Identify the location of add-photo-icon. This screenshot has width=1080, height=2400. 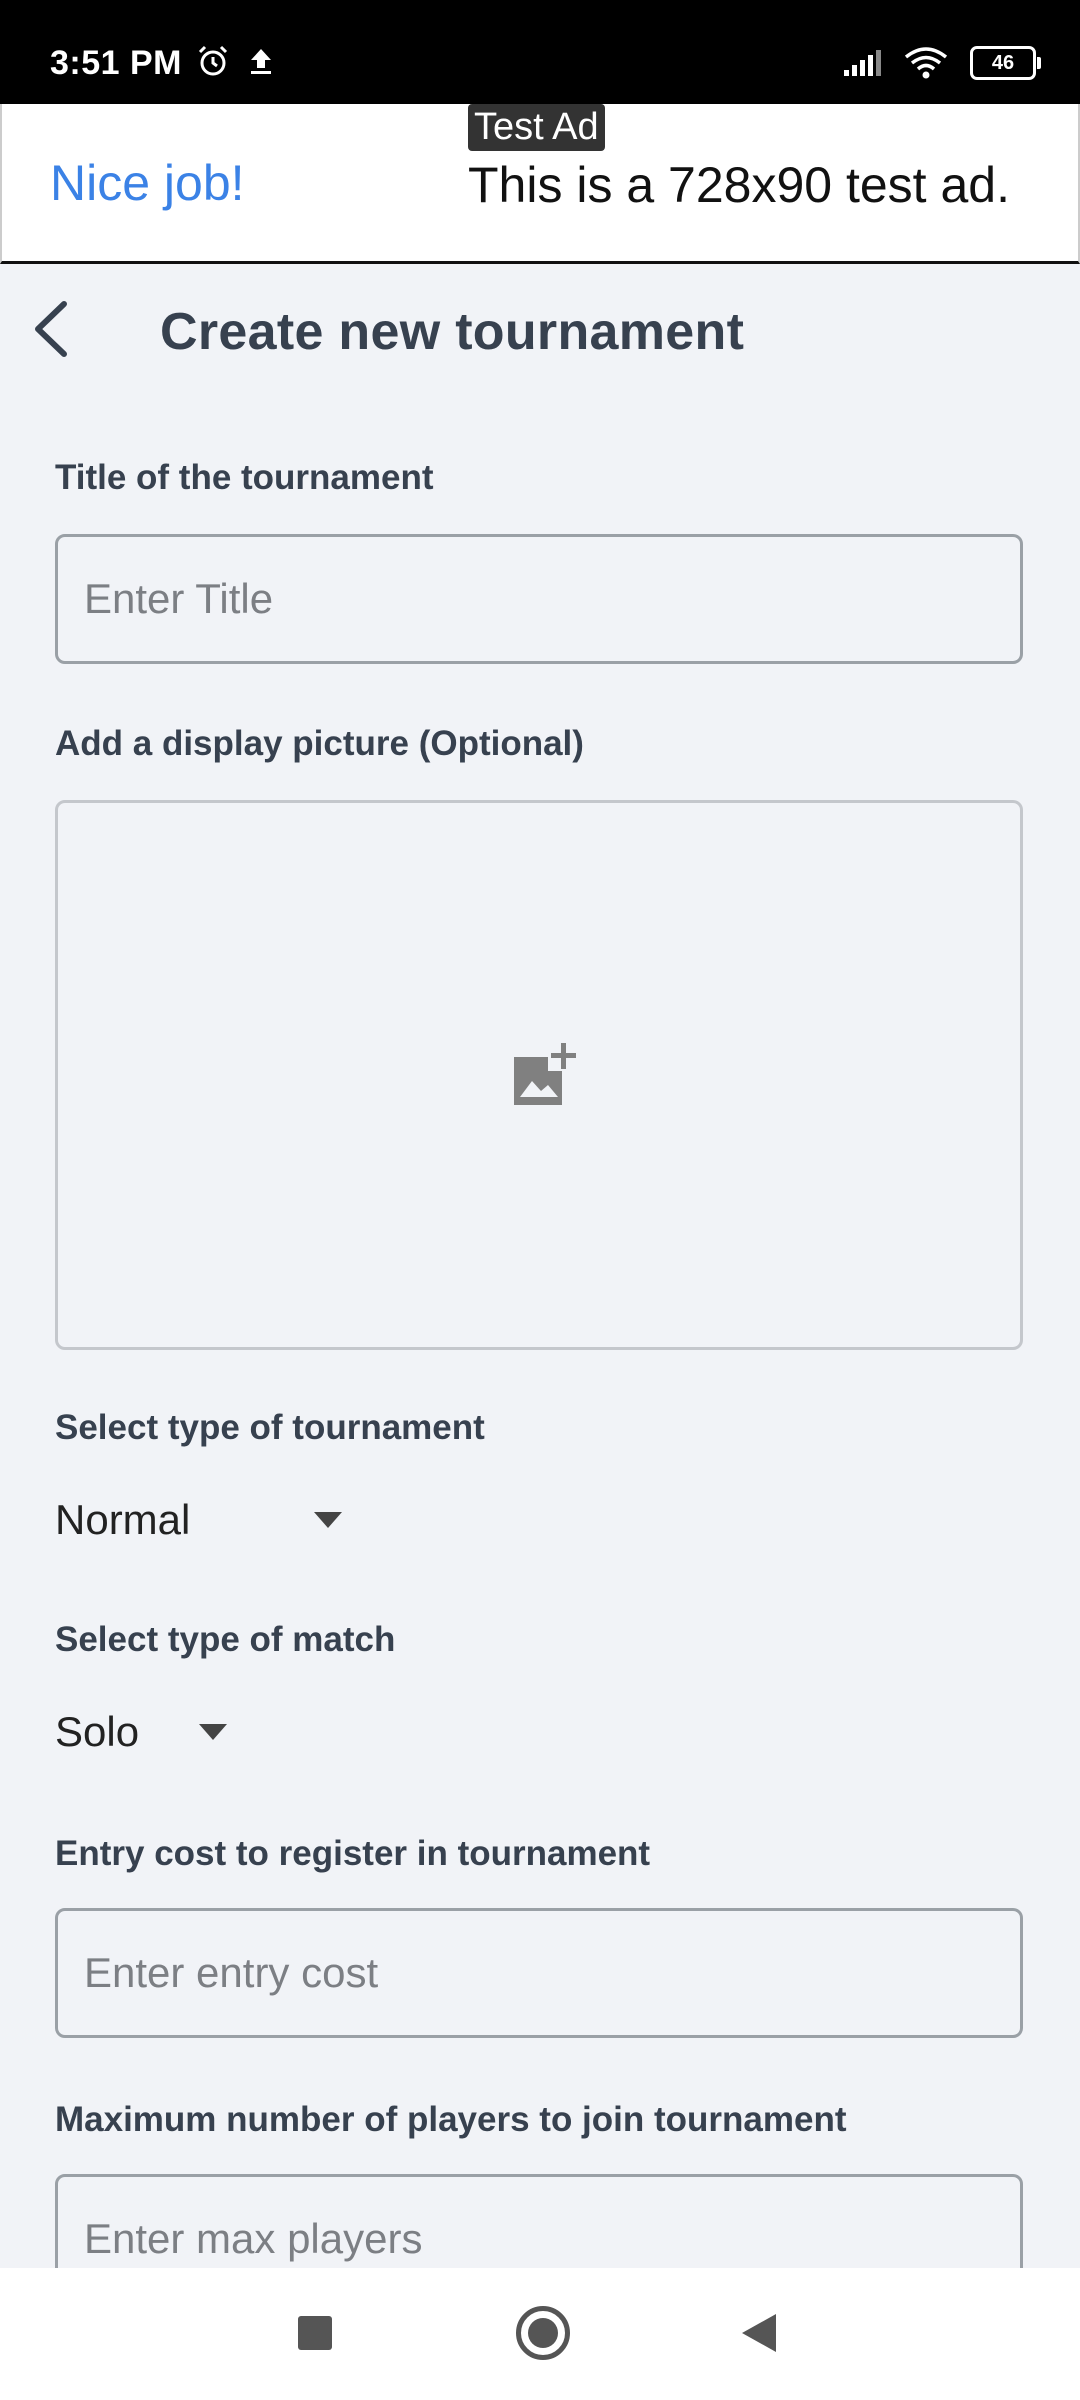
(545, 1074).